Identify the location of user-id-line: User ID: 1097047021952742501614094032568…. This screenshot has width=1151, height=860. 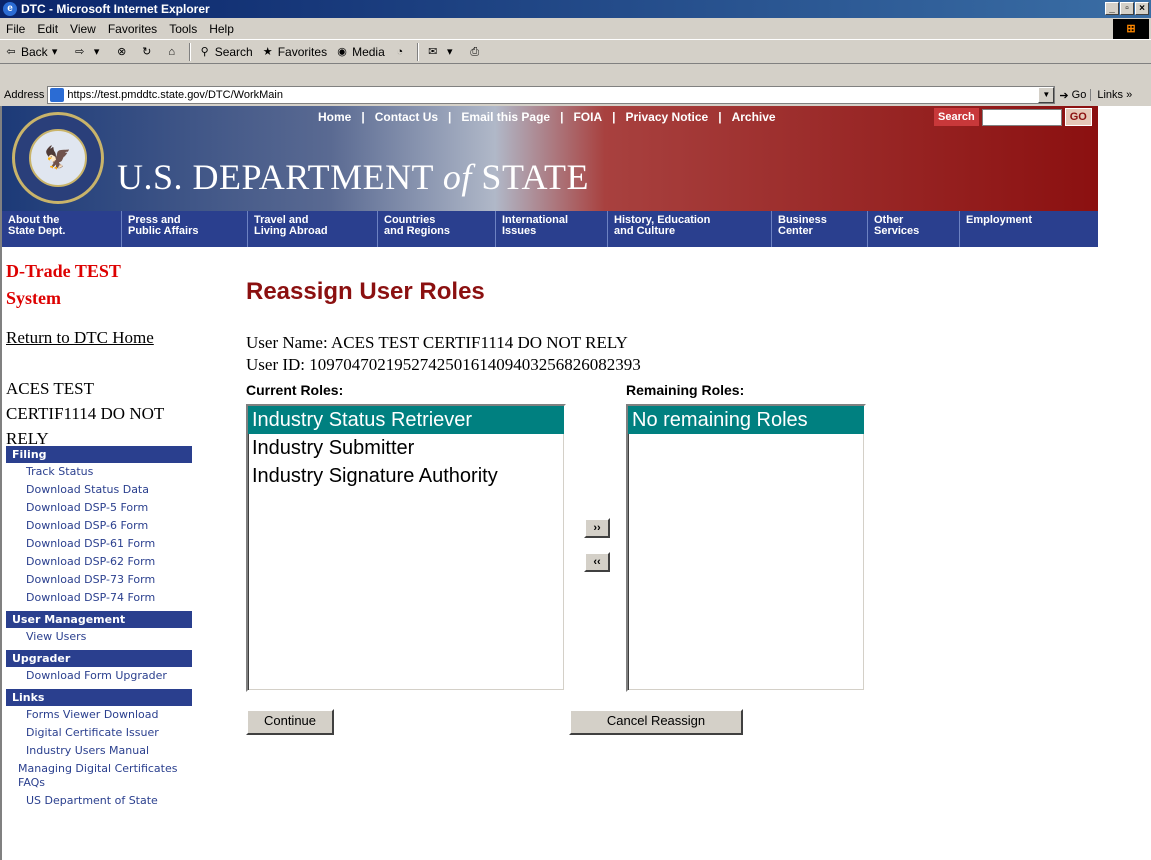
(443, 364).